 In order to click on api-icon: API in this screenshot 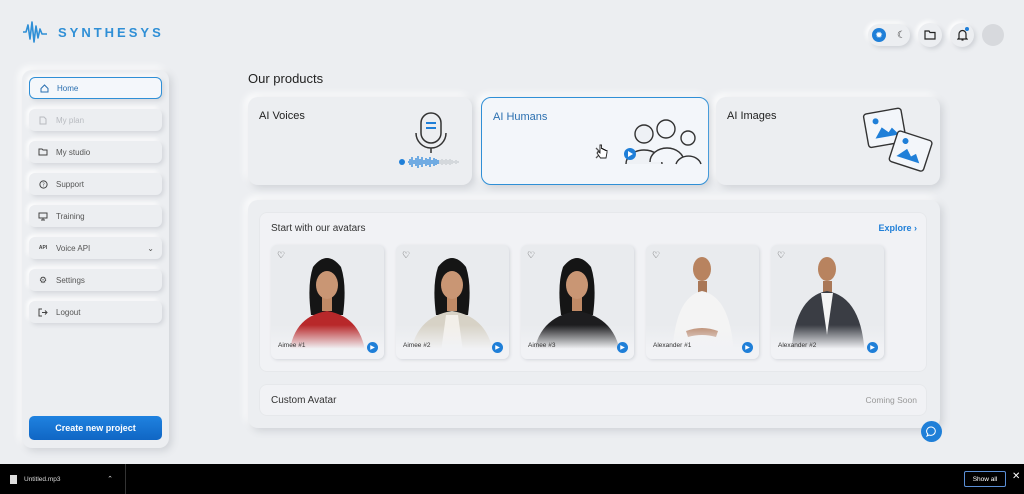, I will do `click(43, 248)`.